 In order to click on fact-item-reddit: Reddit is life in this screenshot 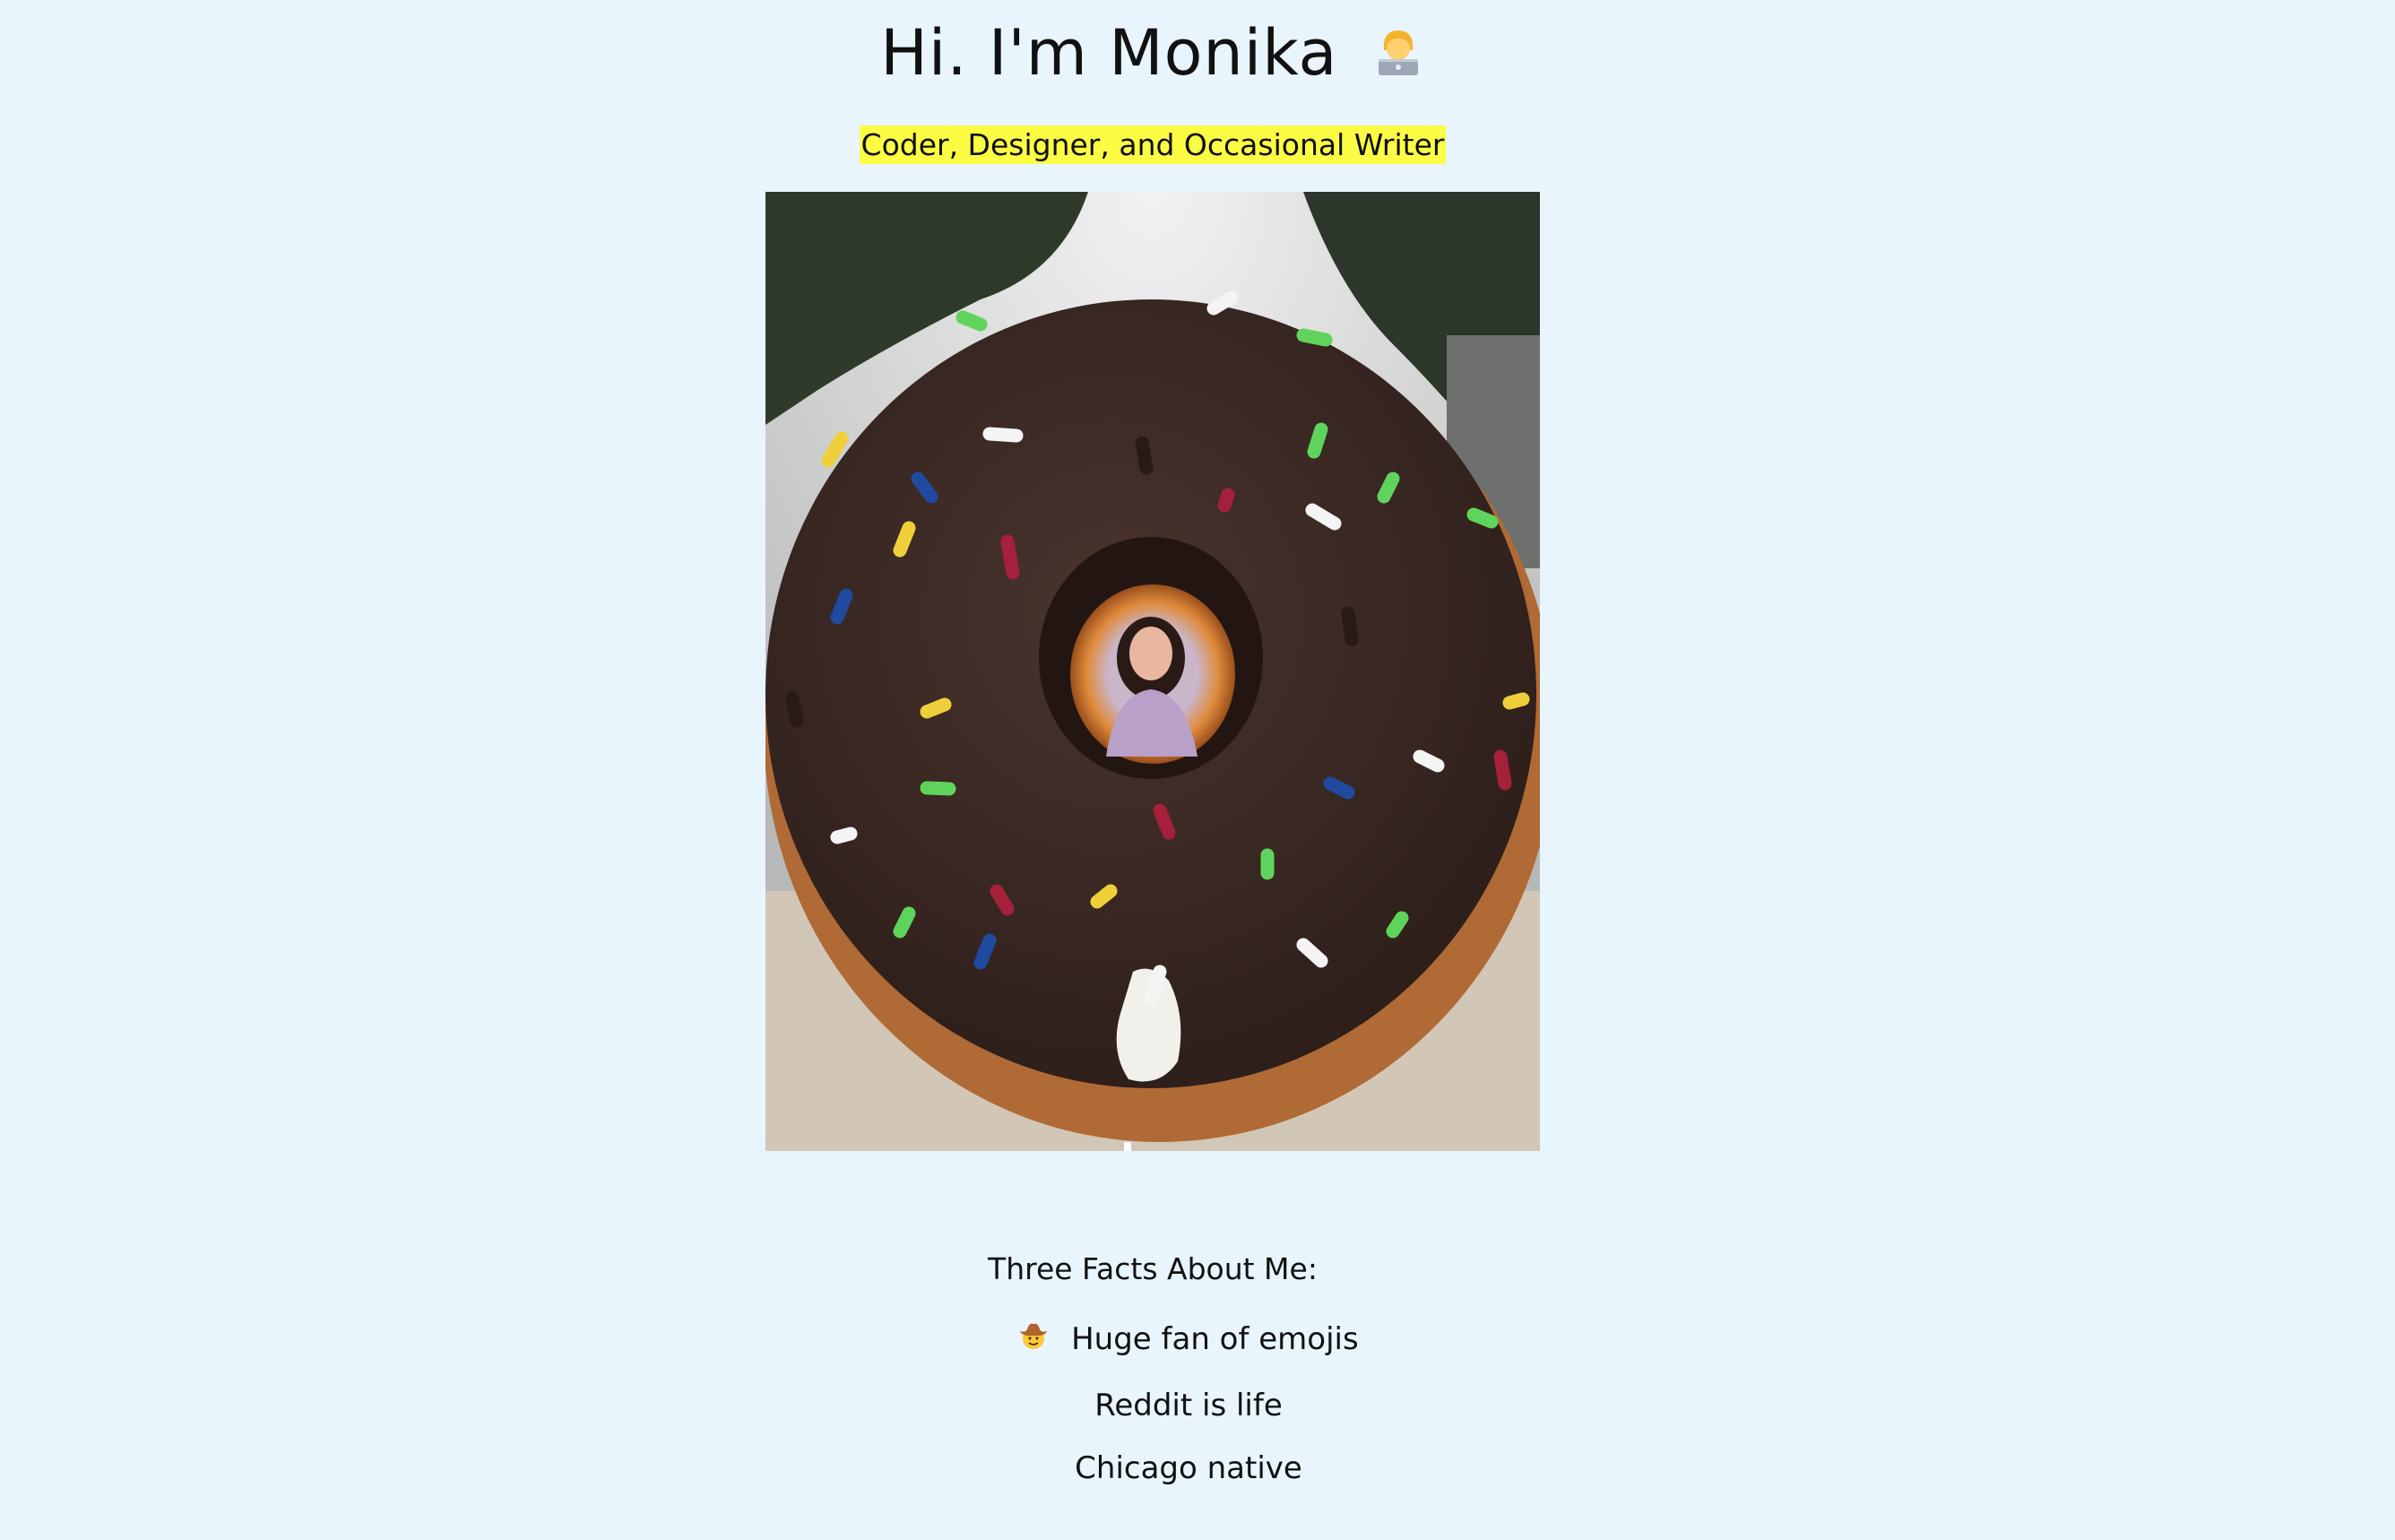, I will do `click(1188, 1406)`.